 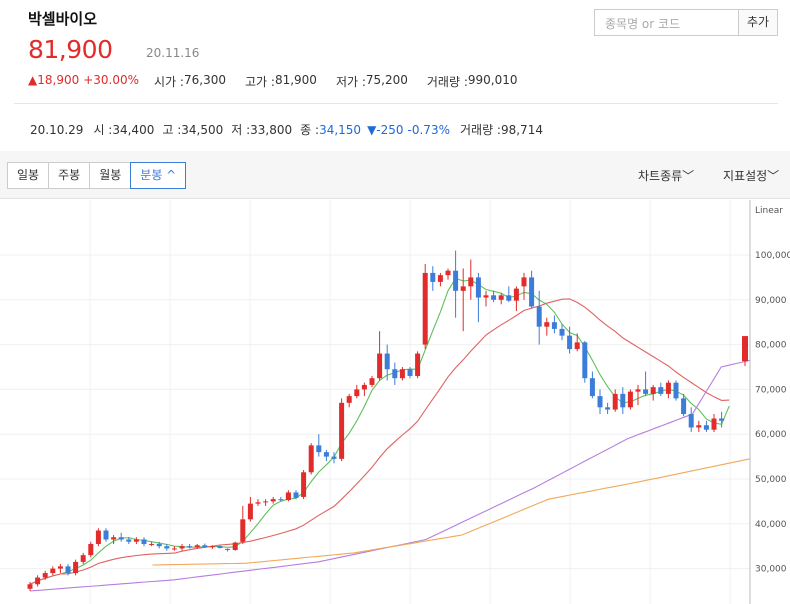 I want to click on volume-value: 990,010, so click(x=492, y=80).